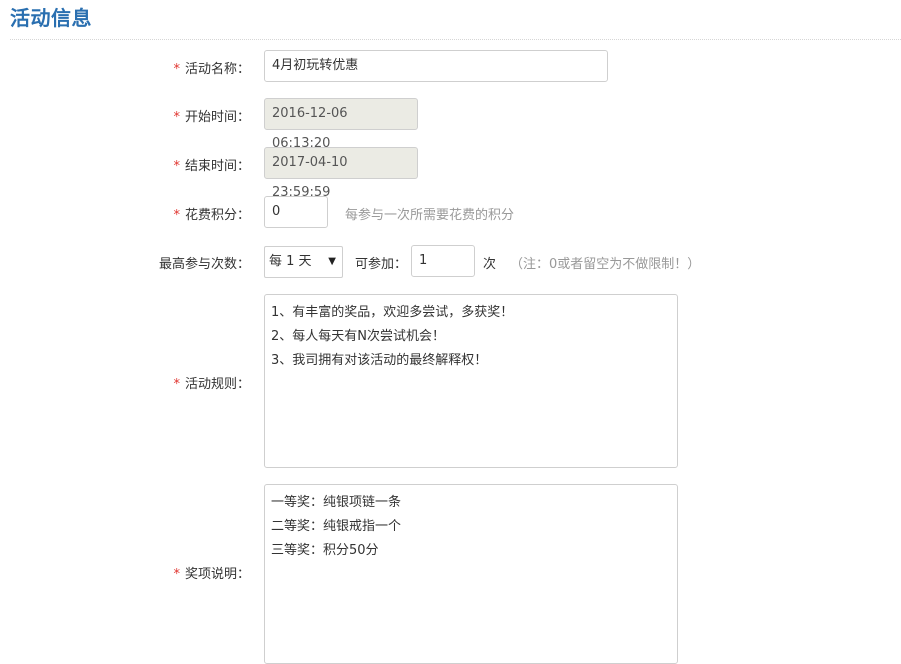  What do you see at coordinates (379, 360) in the screenshot?
I see `rules-line: 3、我司拥有对该活动的最终解释权！` at bounding box center [379, 360].